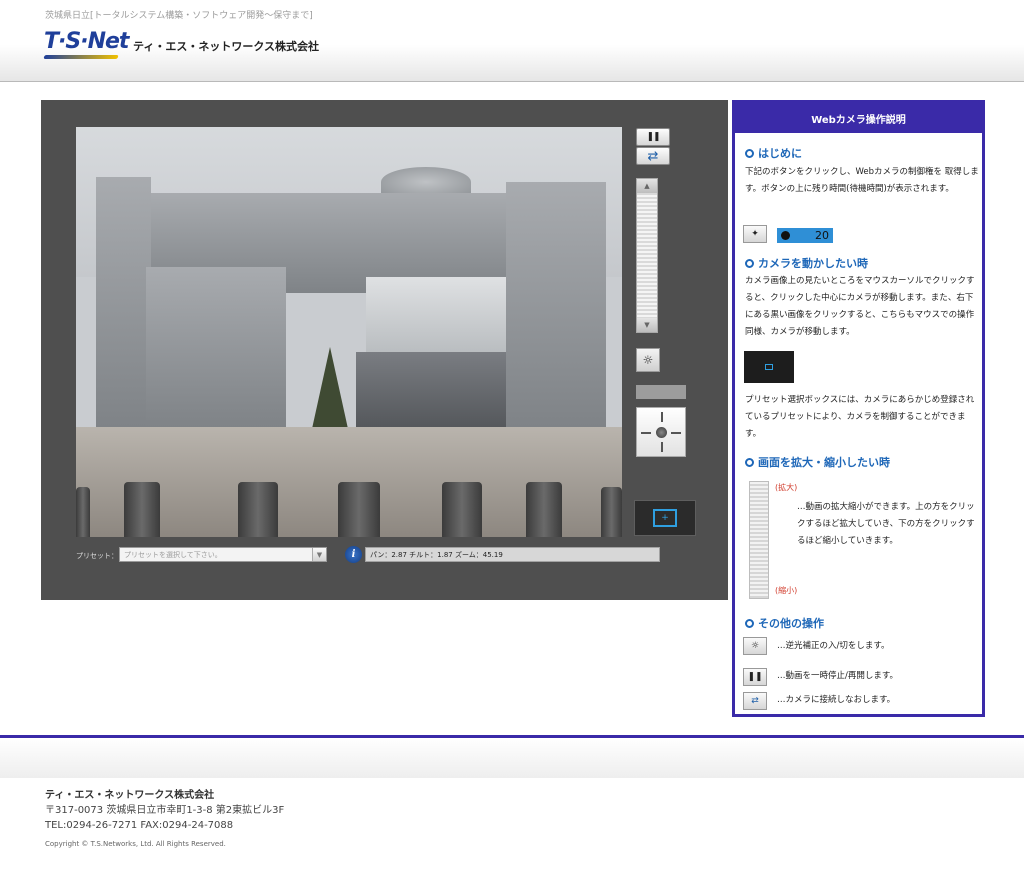 The image size is (1024, 878). I want to click on zoom-out-end-icon: ▼, so click(647, 325).